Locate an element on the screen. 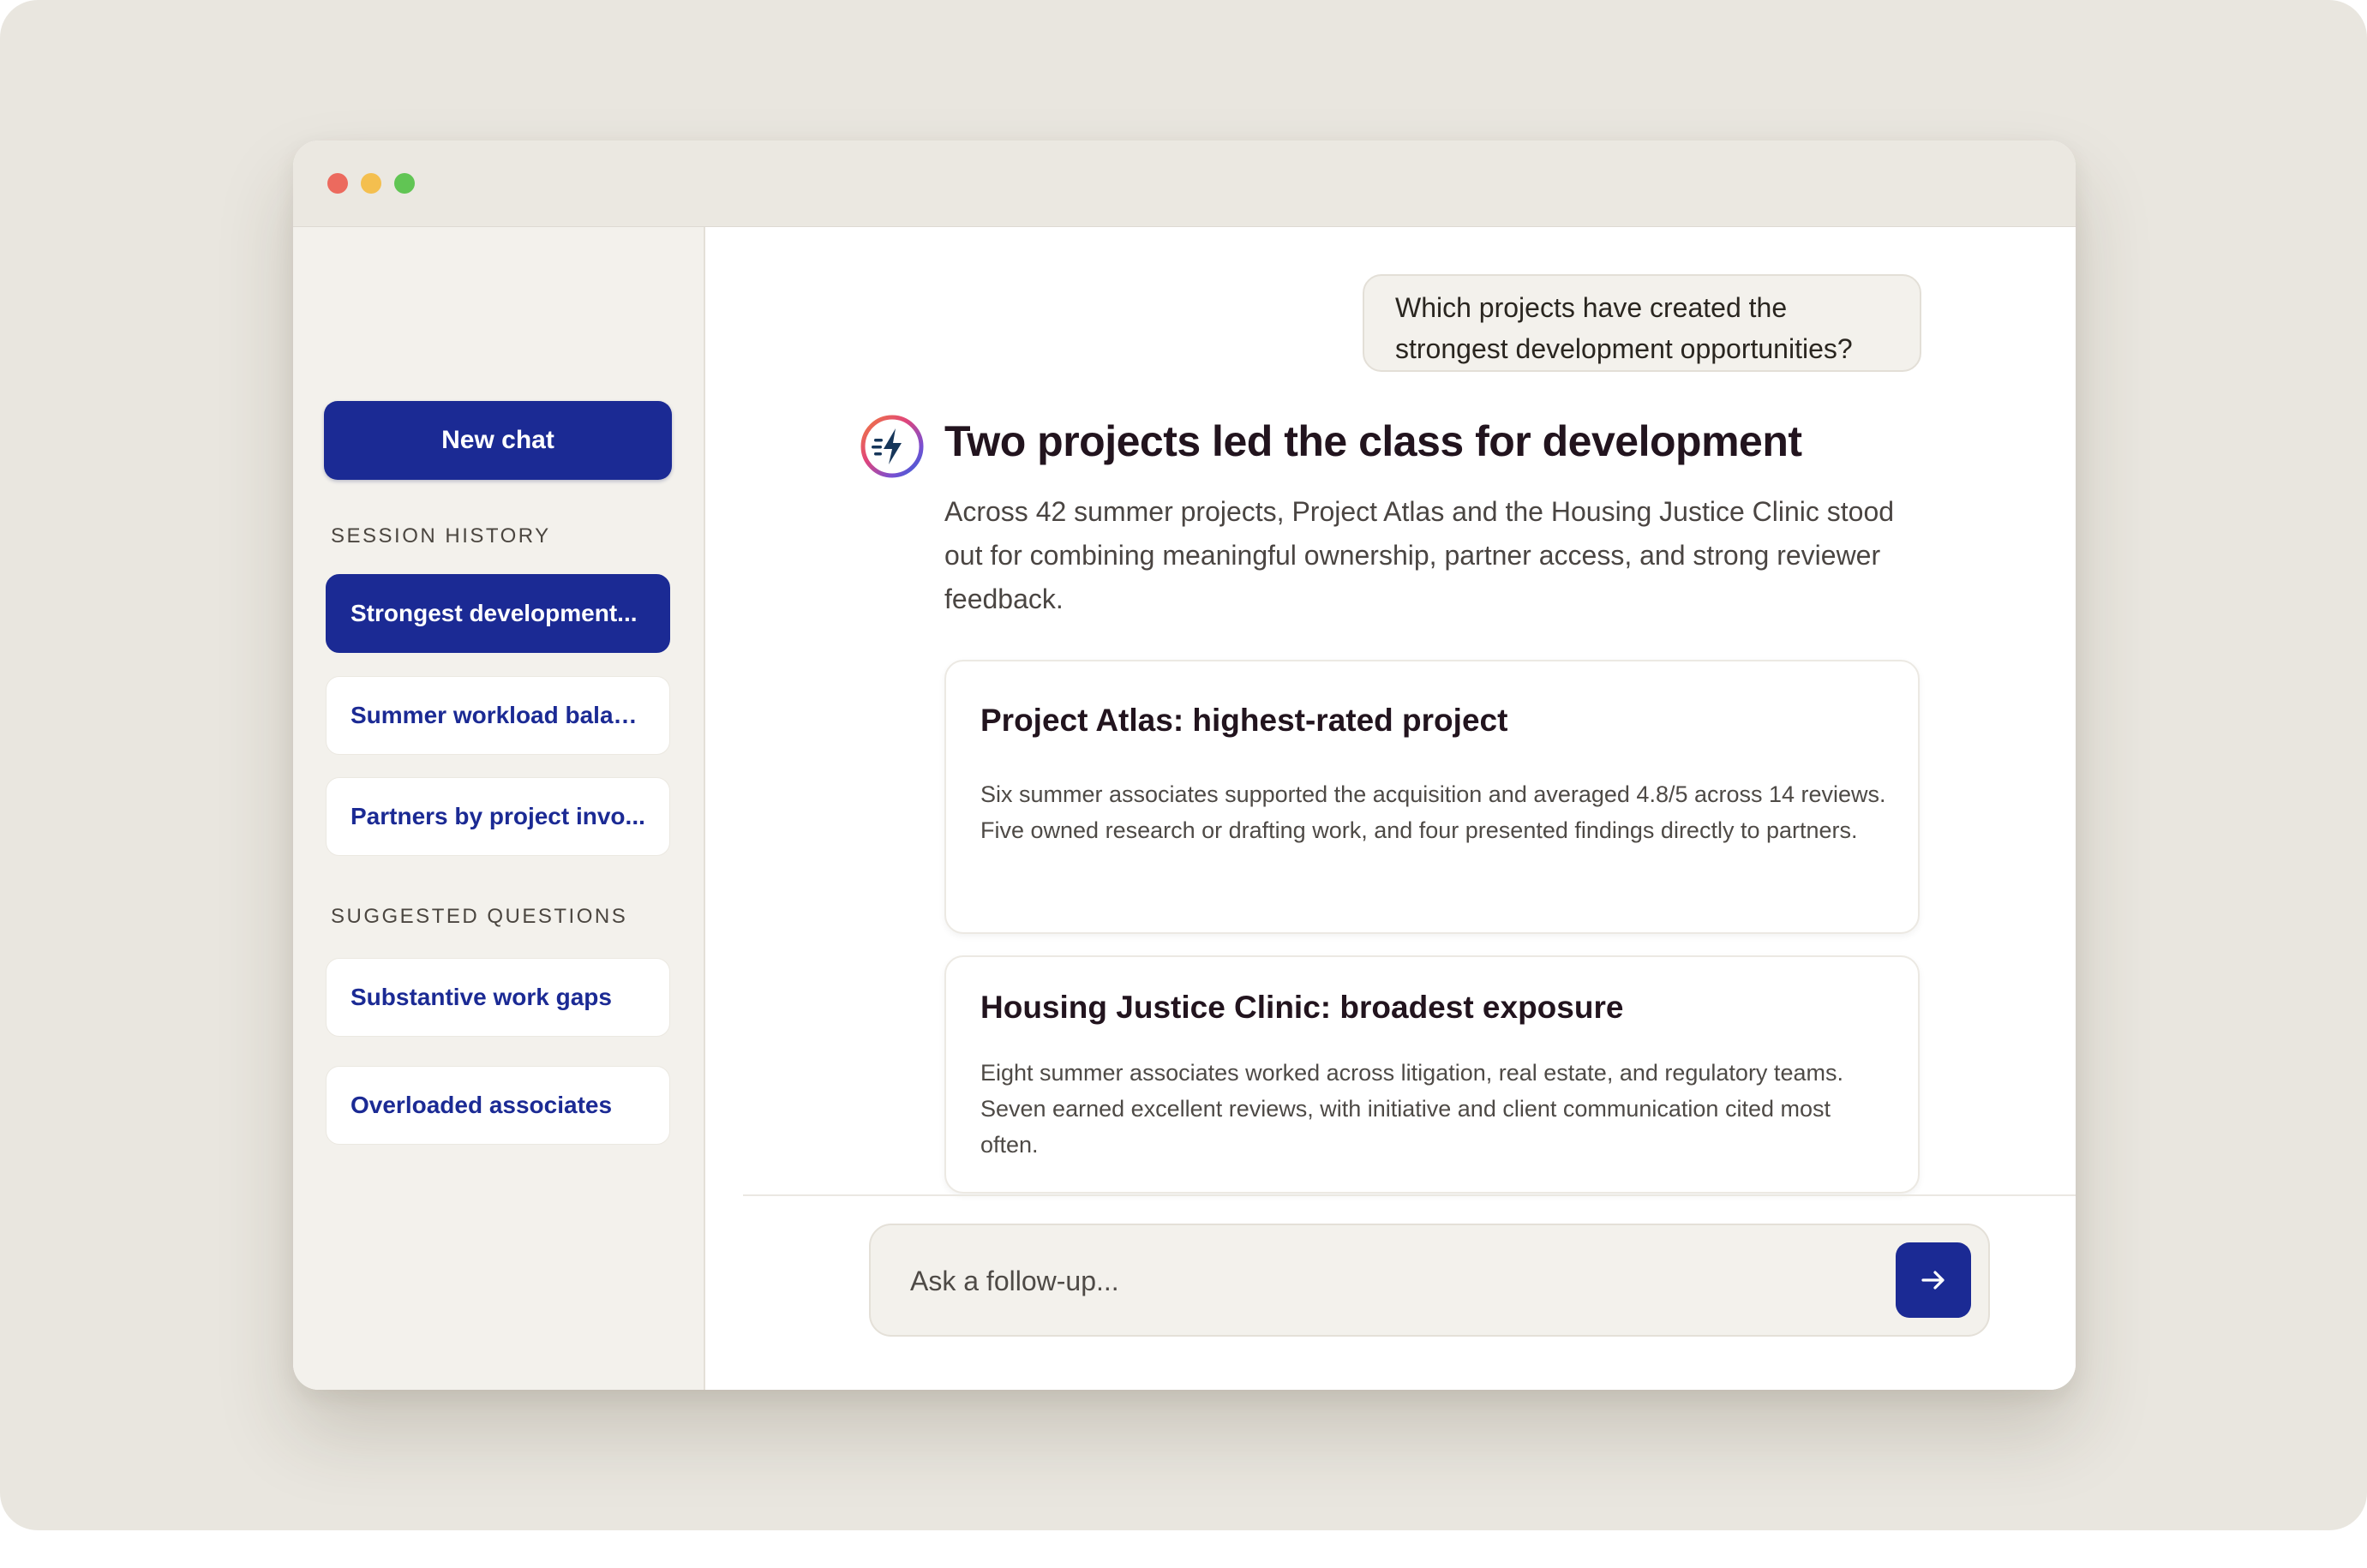  new-chat-button: New chat is located at coordinates (498, 440).